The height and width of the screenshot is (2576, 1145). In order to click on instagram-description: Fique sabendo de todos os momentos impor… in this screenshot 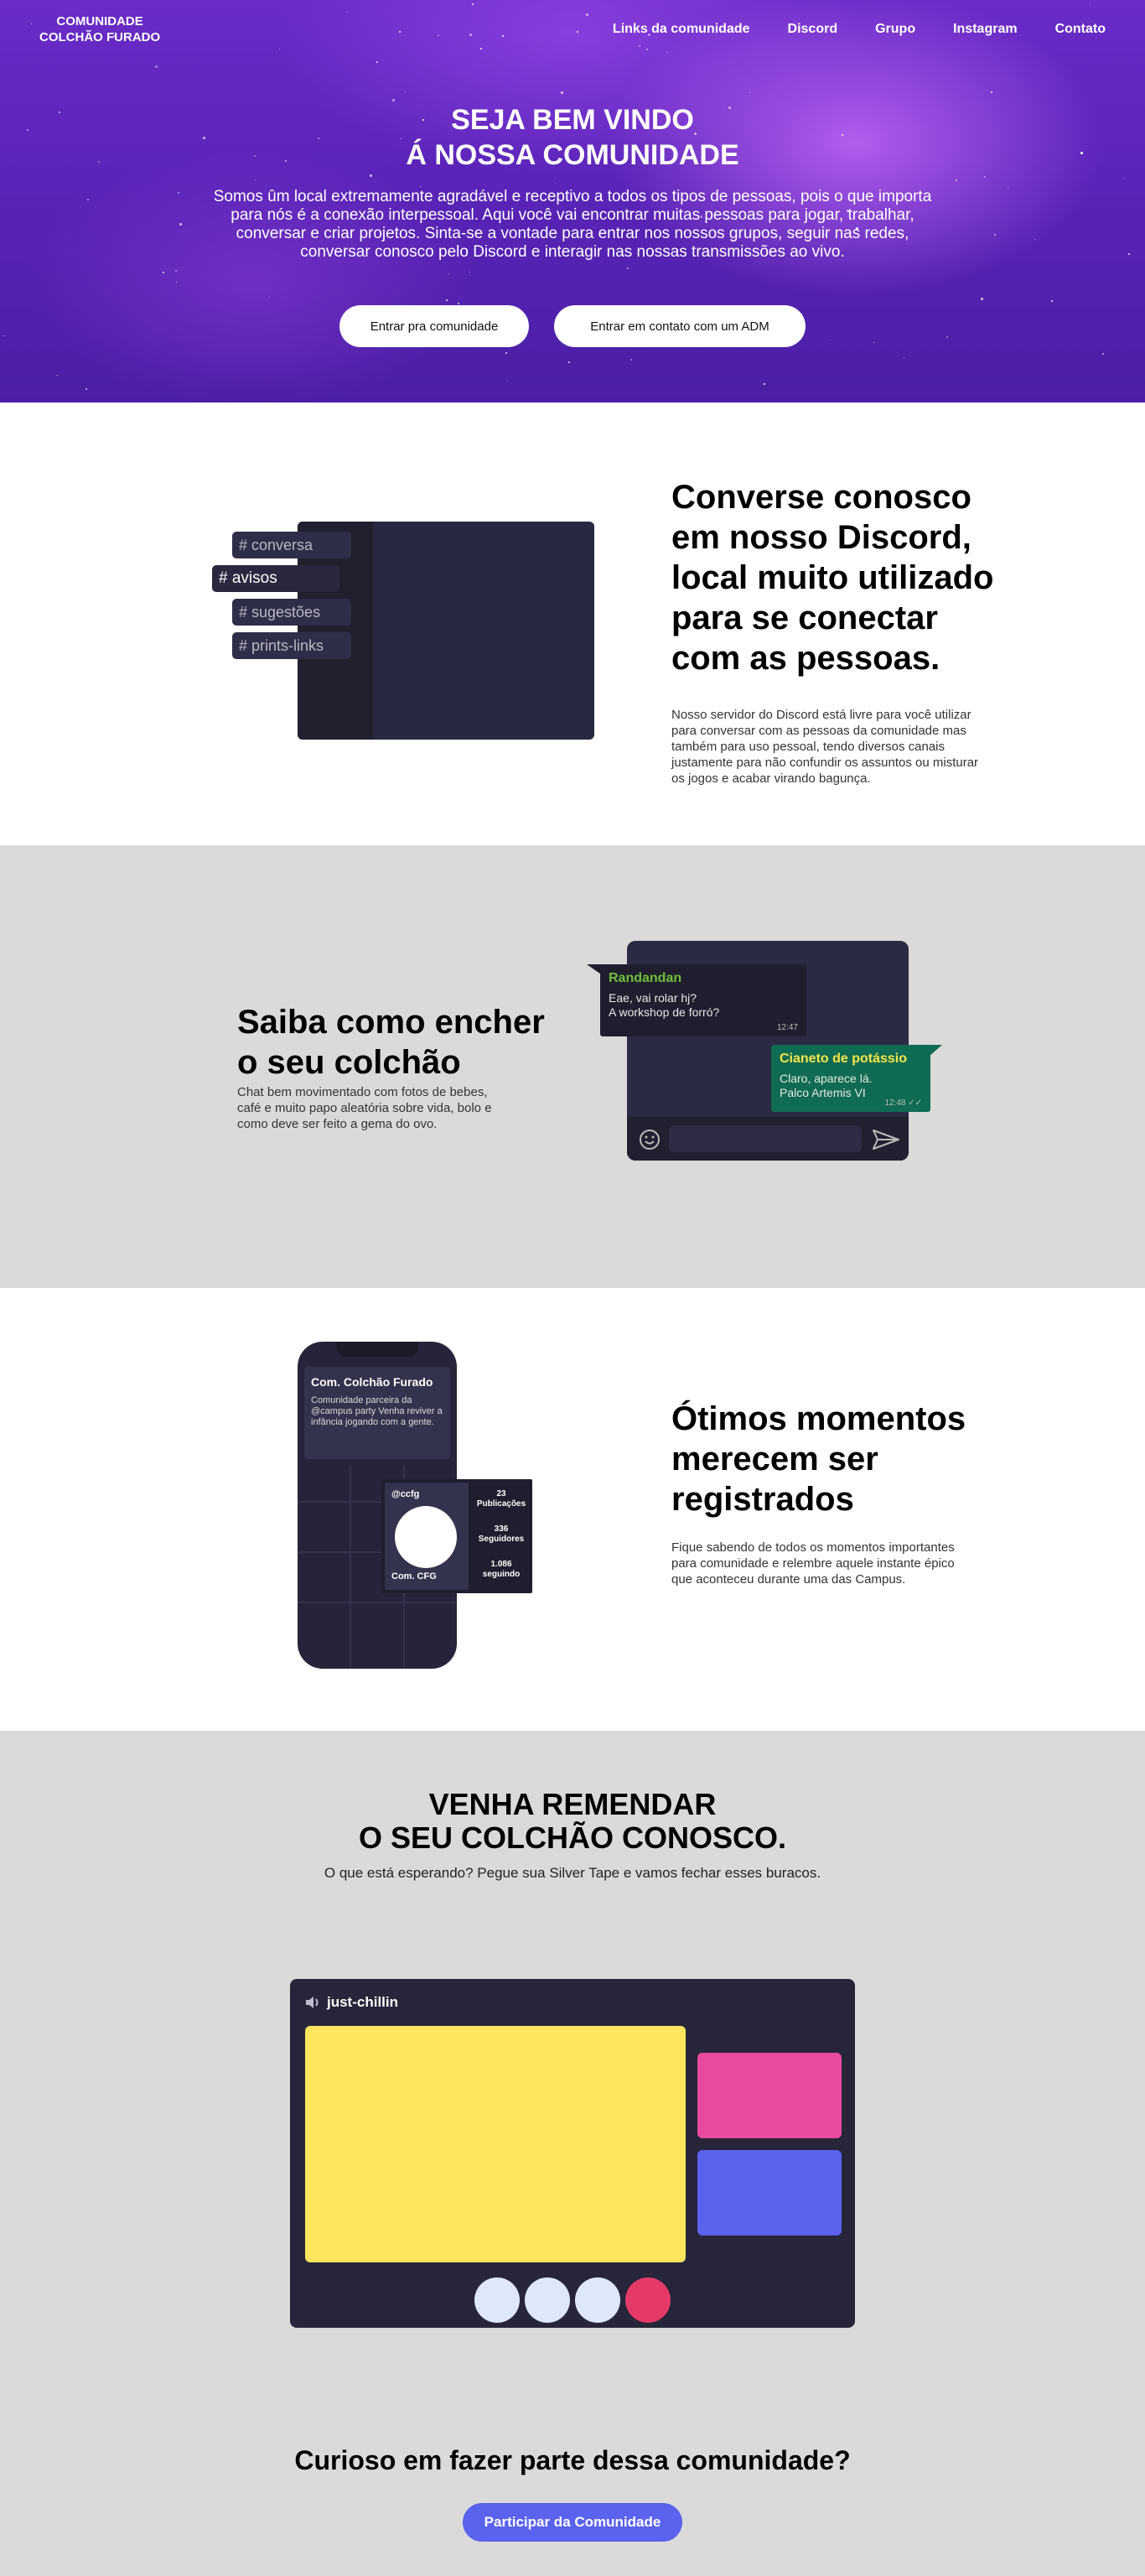, I will do `click(813, 1563)`.